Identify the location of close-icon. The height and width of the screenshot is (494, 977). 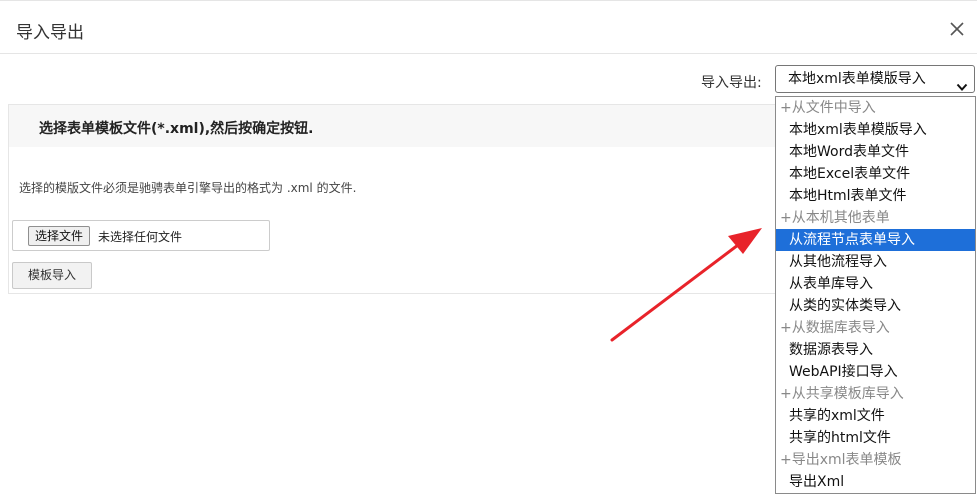
(957, 29).